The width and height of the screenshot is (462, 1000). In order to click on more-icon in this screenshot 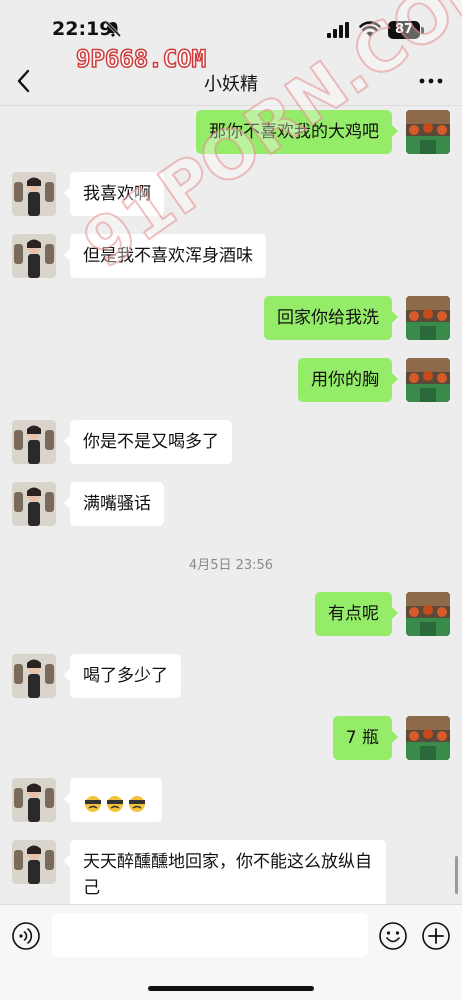, I will do `click(431, 81)`.